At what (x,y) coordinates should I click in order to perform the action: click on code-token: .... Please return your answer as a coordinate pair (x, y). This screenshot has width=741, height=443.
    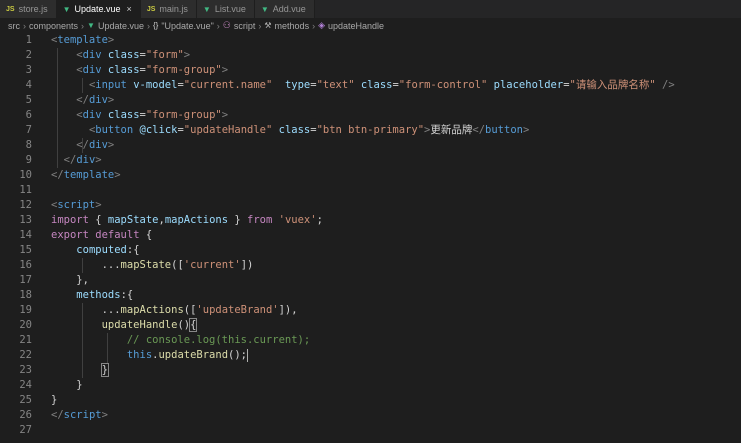
    Looking at the image, I should click on (111, 310).